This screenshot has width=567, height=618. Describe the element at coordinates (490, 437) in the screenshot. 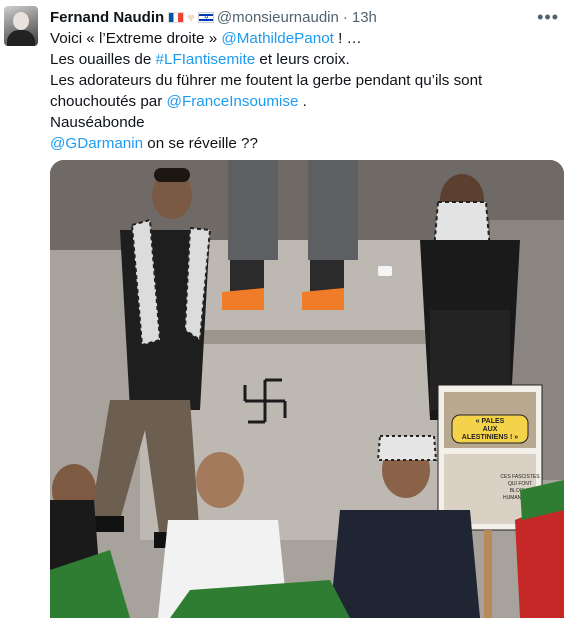

I see `sign-text: ALESTINIENS ! »` at that location.